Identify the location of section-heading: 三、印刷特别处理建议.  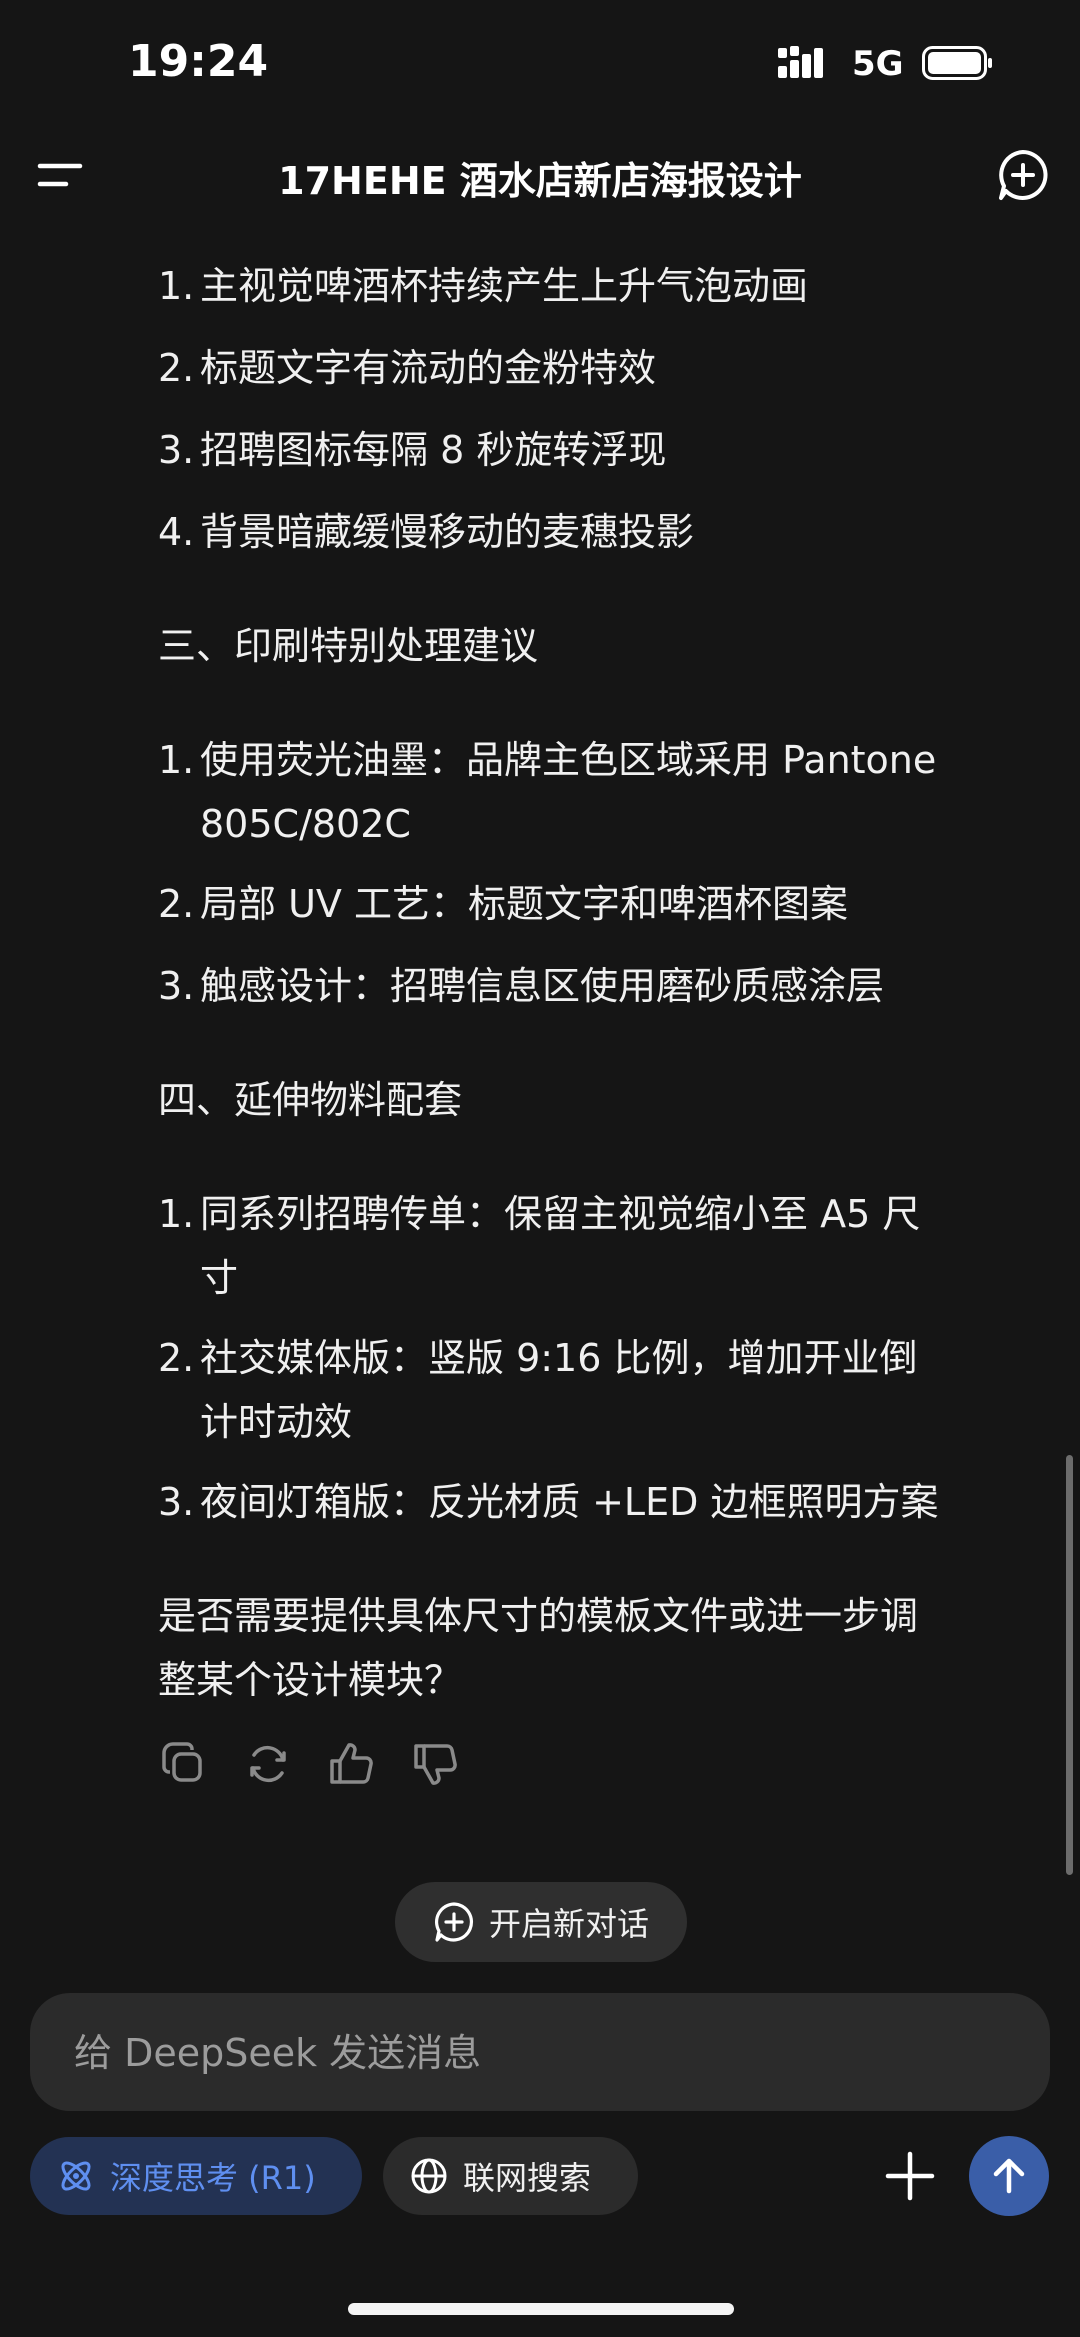
(348, 646).